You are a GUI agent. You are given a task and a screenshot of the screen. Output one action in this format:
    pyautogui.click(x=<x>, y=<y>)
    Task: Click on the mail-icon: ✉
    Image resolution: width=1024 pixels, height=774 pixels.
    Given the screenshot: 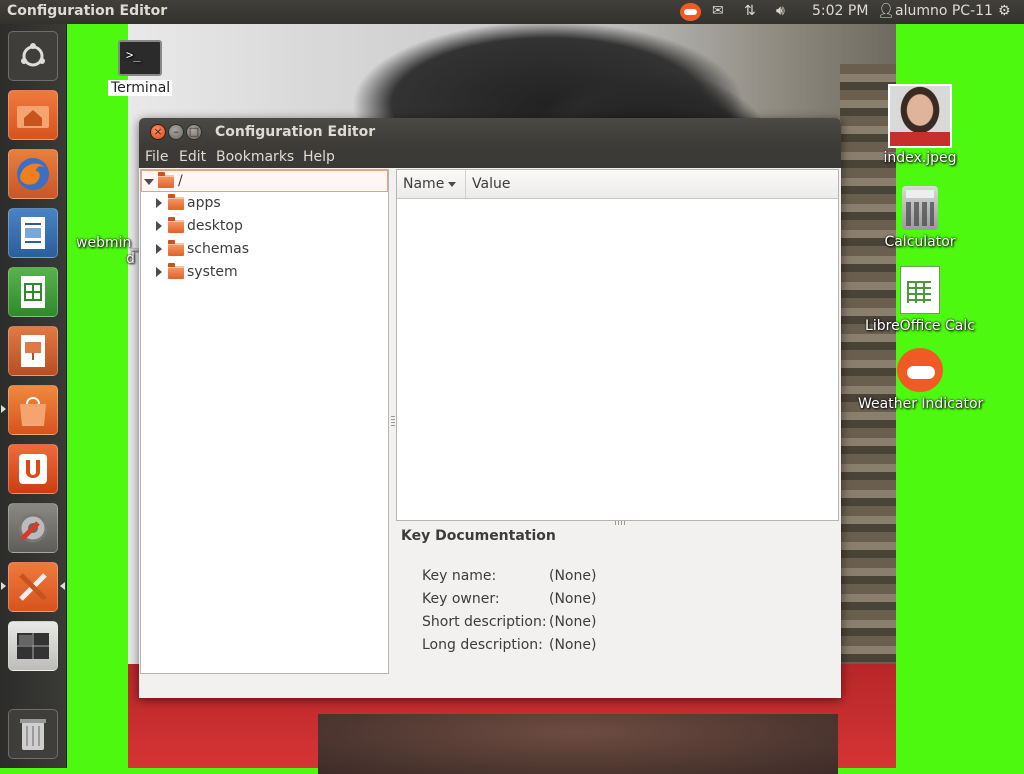 What is the action you would take?
    pyautogui.click(x=718, y=11)
    